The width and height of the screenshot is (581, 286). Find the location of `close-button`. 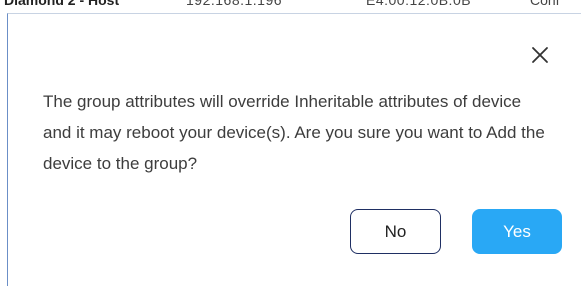

close-button is located at coordinates (540, 55).